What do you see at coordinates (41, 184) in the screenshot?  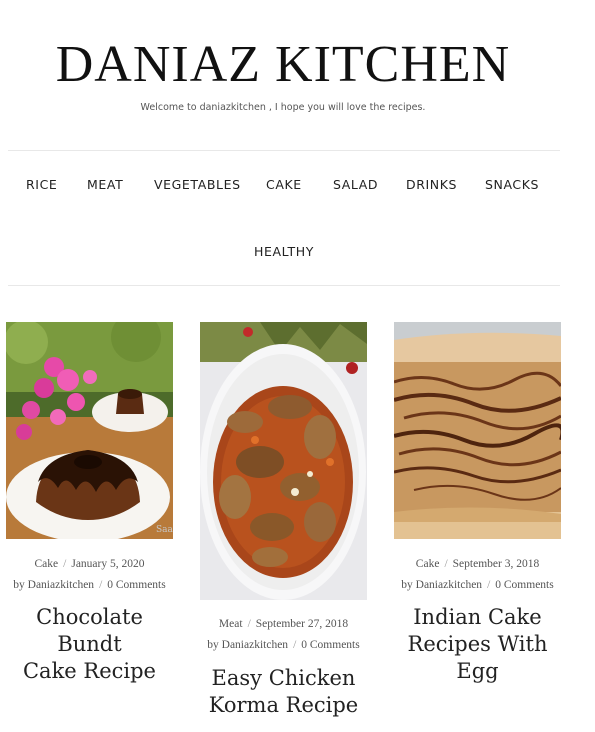 I see `nav-item-rice: RICE` at bounding box center [41, 184].